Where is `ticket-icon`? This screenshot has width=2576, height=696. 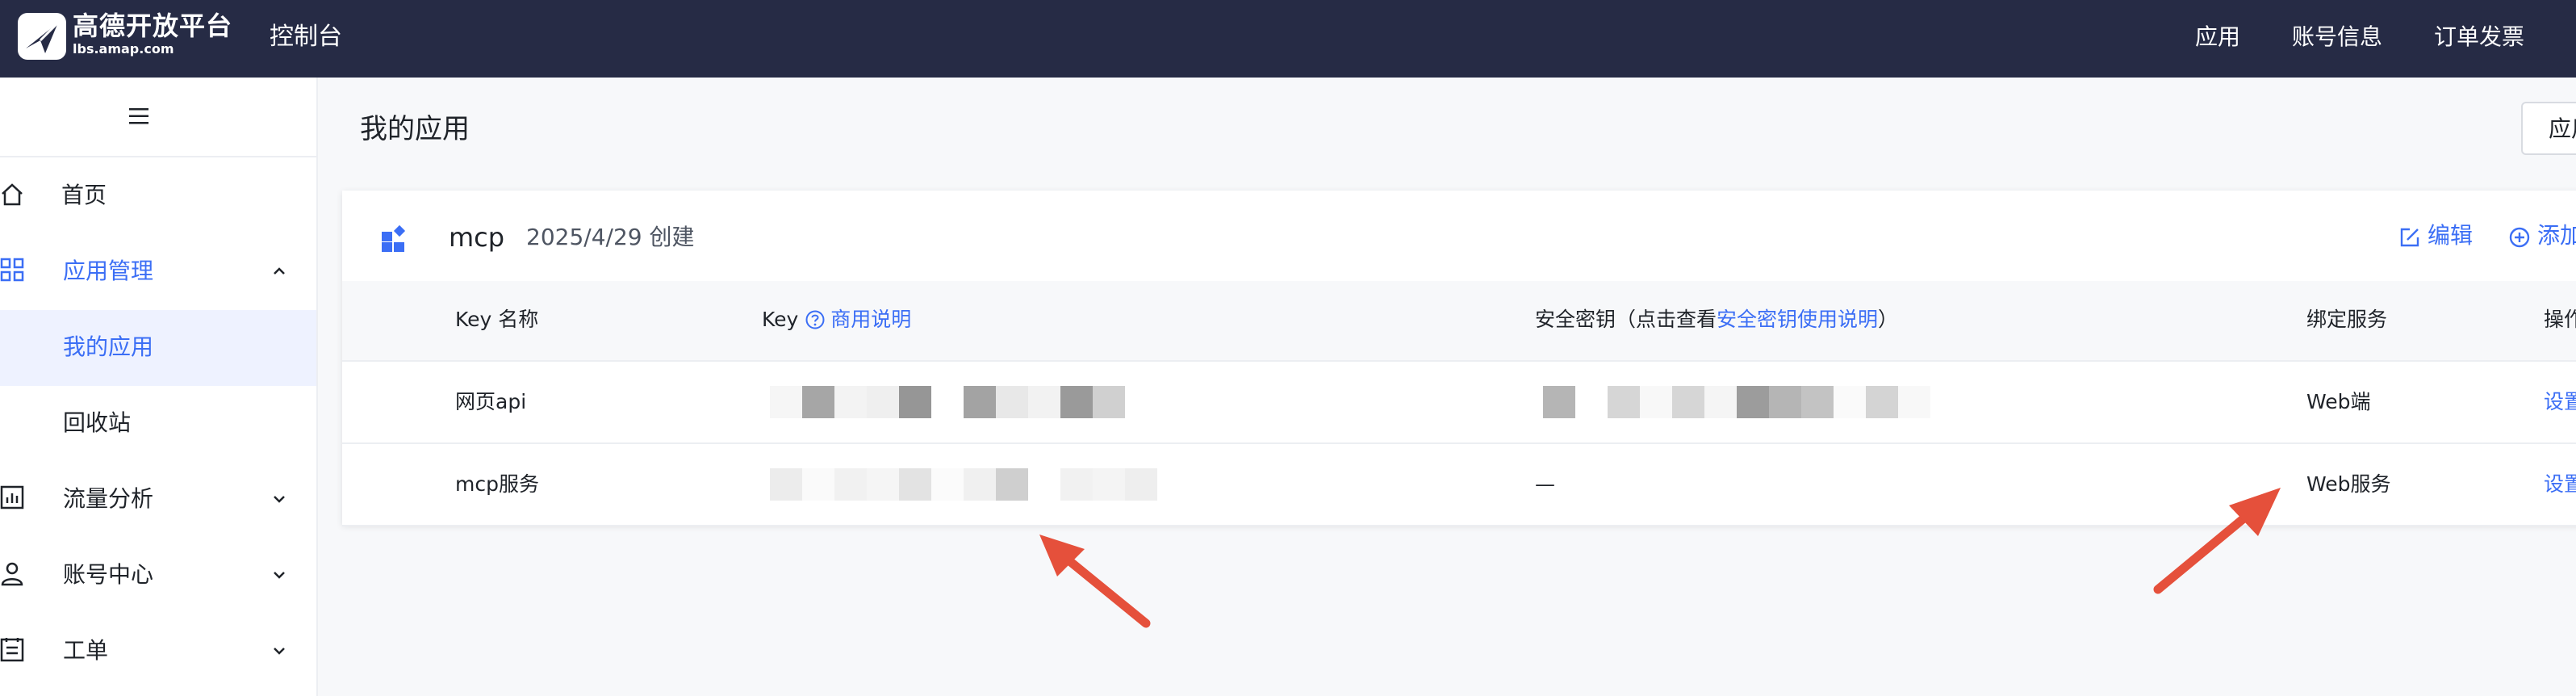 ticket-icon is located at coordinates (13, 650).